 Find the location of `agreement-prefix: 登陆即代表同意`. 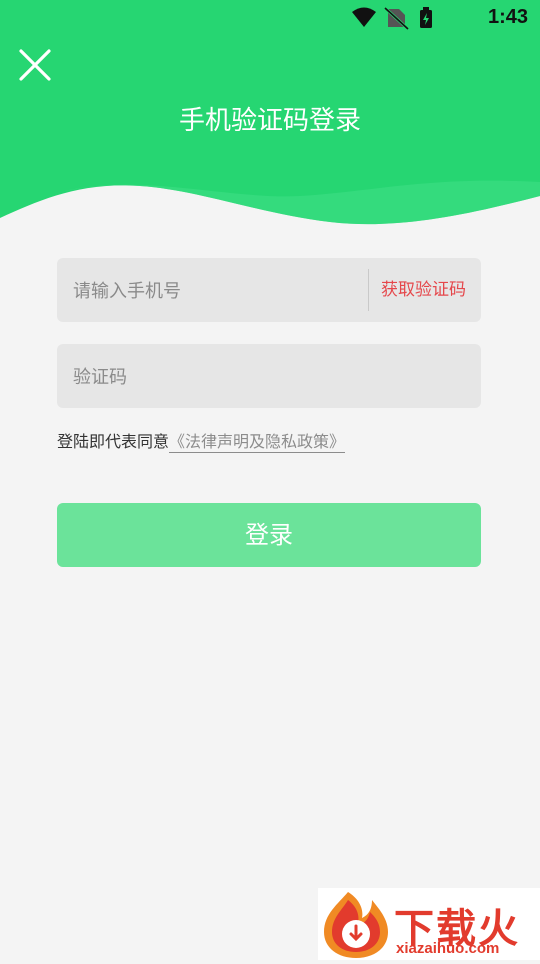

agreement-prefix: 登陆即代表同意 is located at coordinates (113, 441).